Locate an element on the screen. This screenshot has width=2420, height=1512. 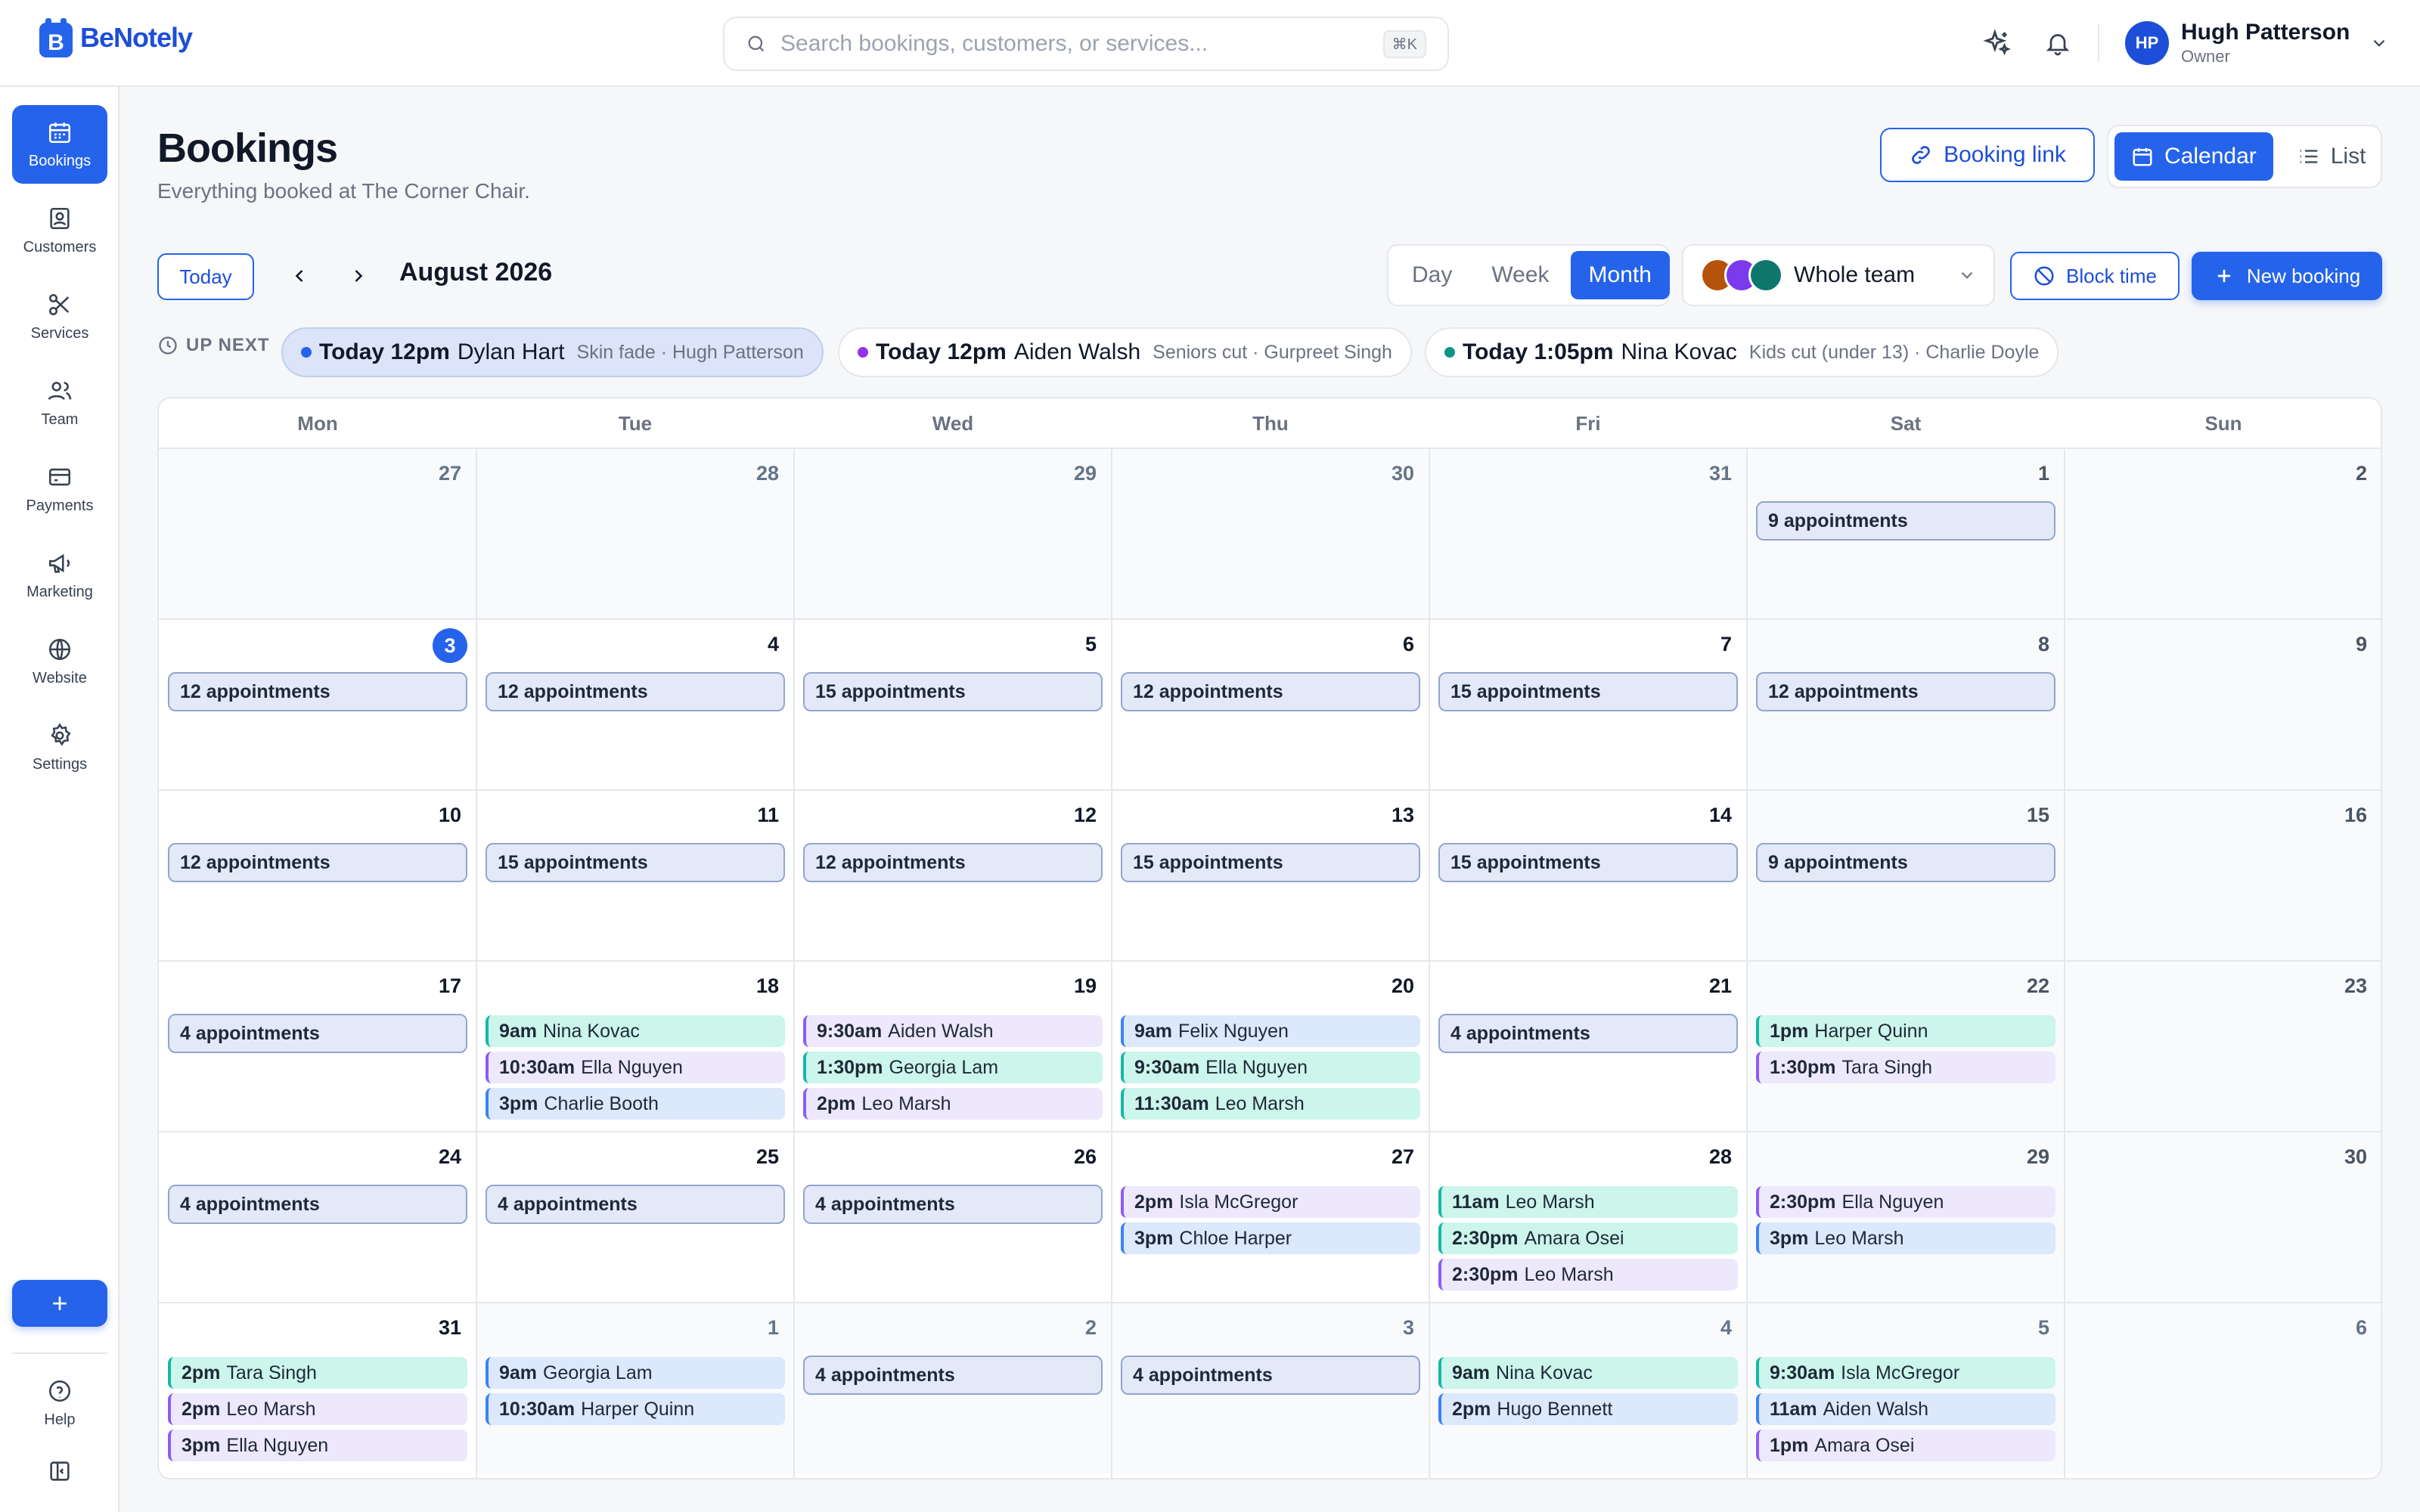
appointment-item: 2pm Isla McGregor is located at coordinates (1270, 1202).